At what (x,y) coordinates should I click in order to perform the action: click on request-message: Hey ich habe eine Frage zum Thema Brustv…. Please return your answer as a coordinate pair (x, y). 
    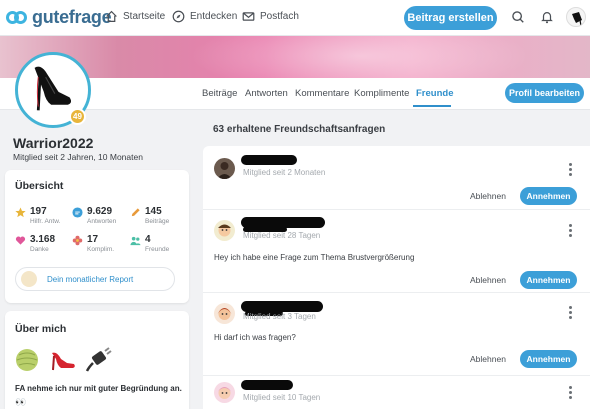
    Looking at the image, I should click on (314, 257).